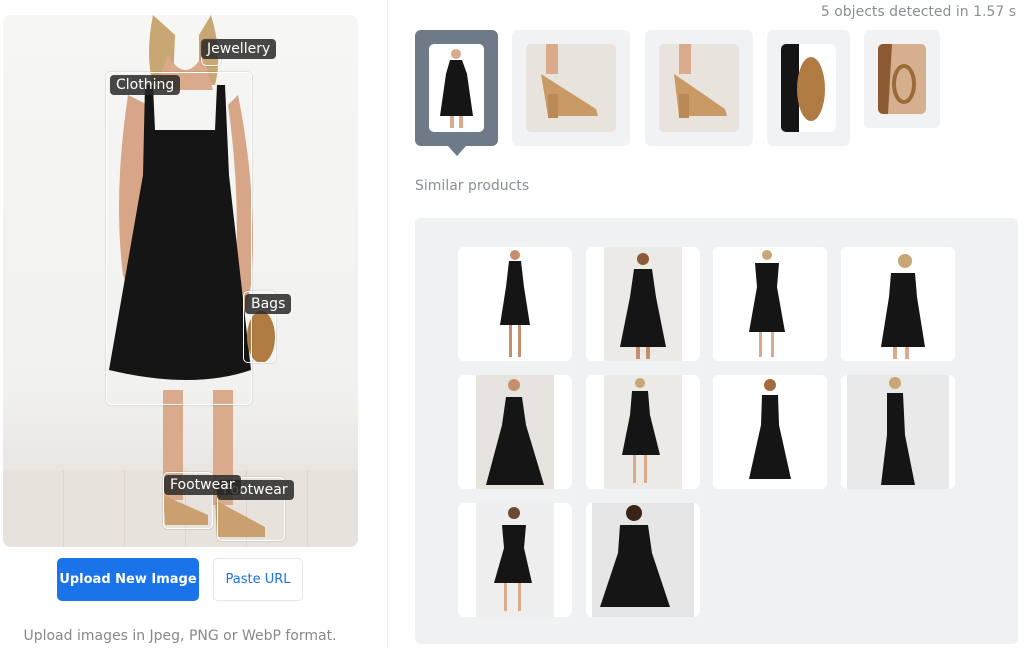 This screenshot has height=648, width=1024. I want to click on tag-clothing: Clothing, so click(145, 85).